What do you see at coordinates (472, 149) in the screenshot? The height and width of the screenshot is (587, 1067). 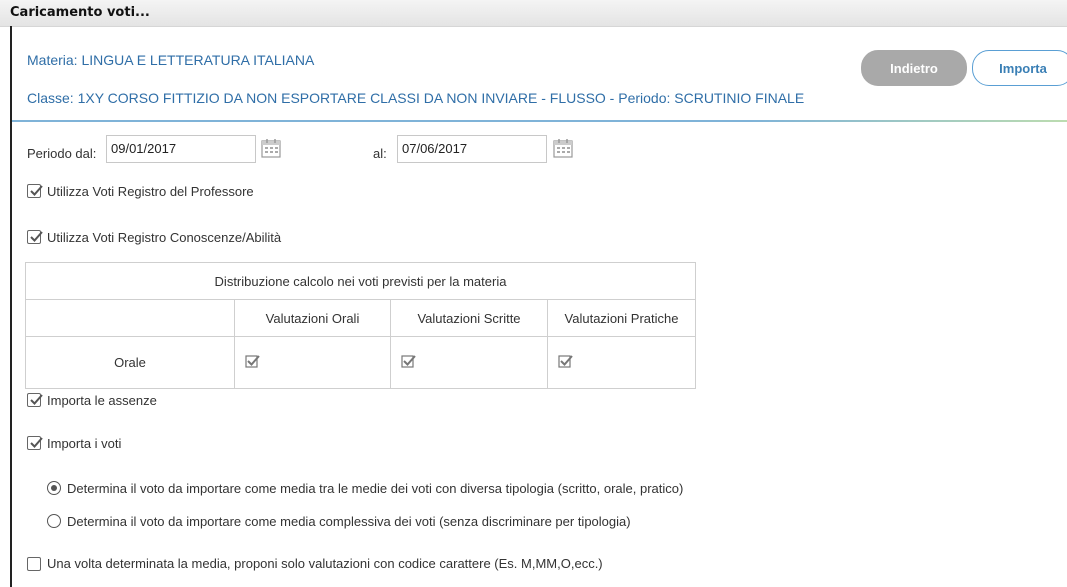 I see `period-to-input: 07/06/2017` at bounding box center [472, 149].